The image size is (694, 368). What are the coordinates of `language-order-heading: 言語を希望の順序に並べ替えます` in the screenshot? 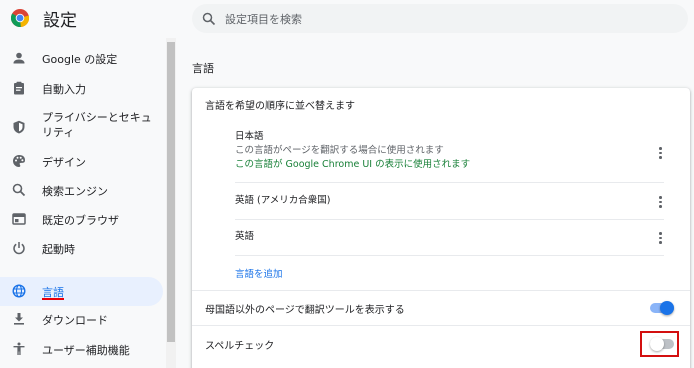 It's located at (280, 106).